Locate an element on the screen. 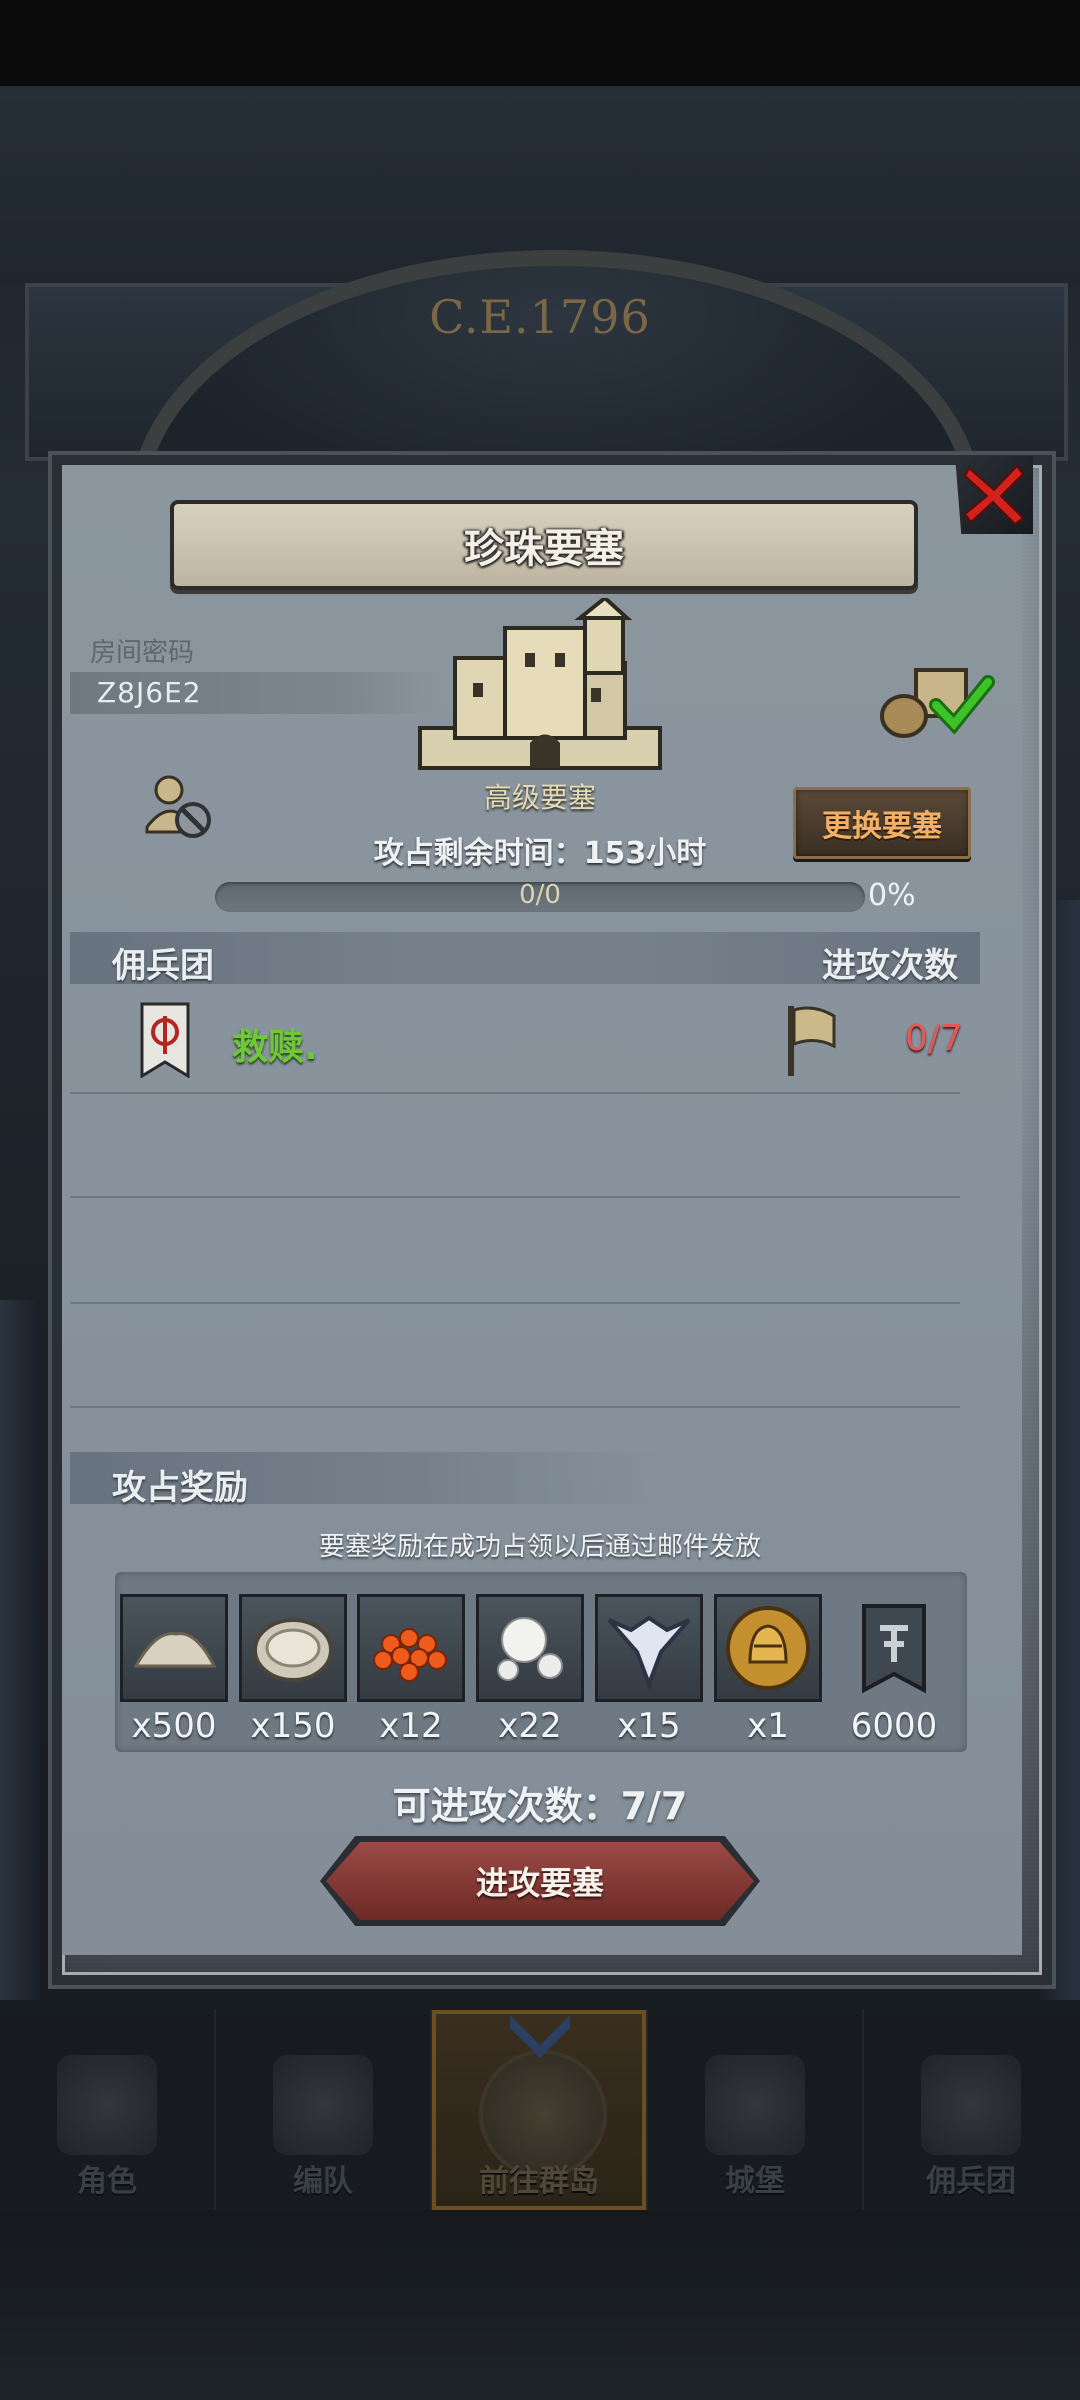 The height and width of the screenshot is (2400, 1080). reward-item: x22 is located at coordinates (530, 1670).